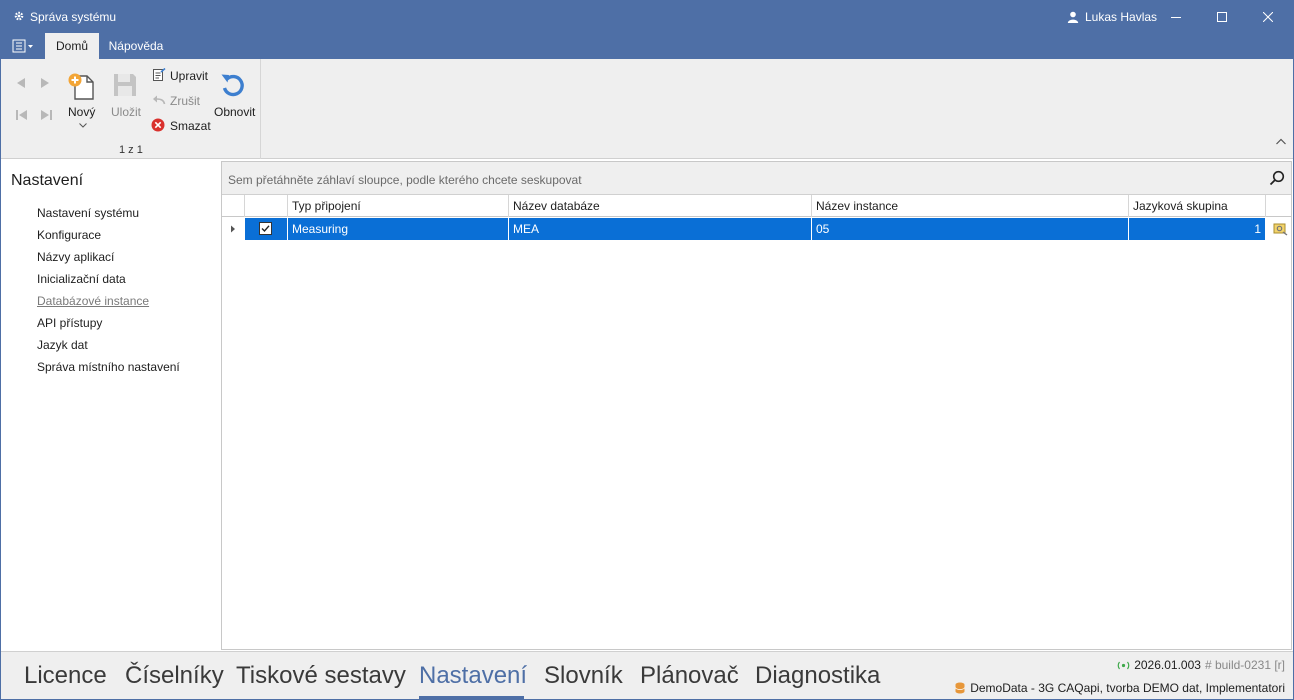  What do you see at coordinates (19, 16) in the screenshot?
I see `gear-icon` at bounding box center [19, 16].